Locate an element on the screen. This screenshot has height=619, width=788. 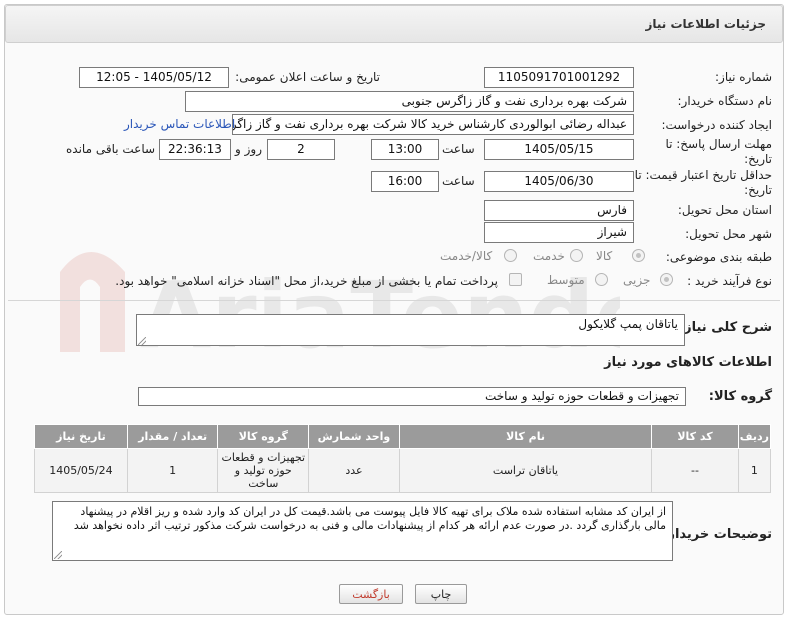
announce-datetime-field: 1405/05/12 - 12:05 is located at coordinates (154, 77).